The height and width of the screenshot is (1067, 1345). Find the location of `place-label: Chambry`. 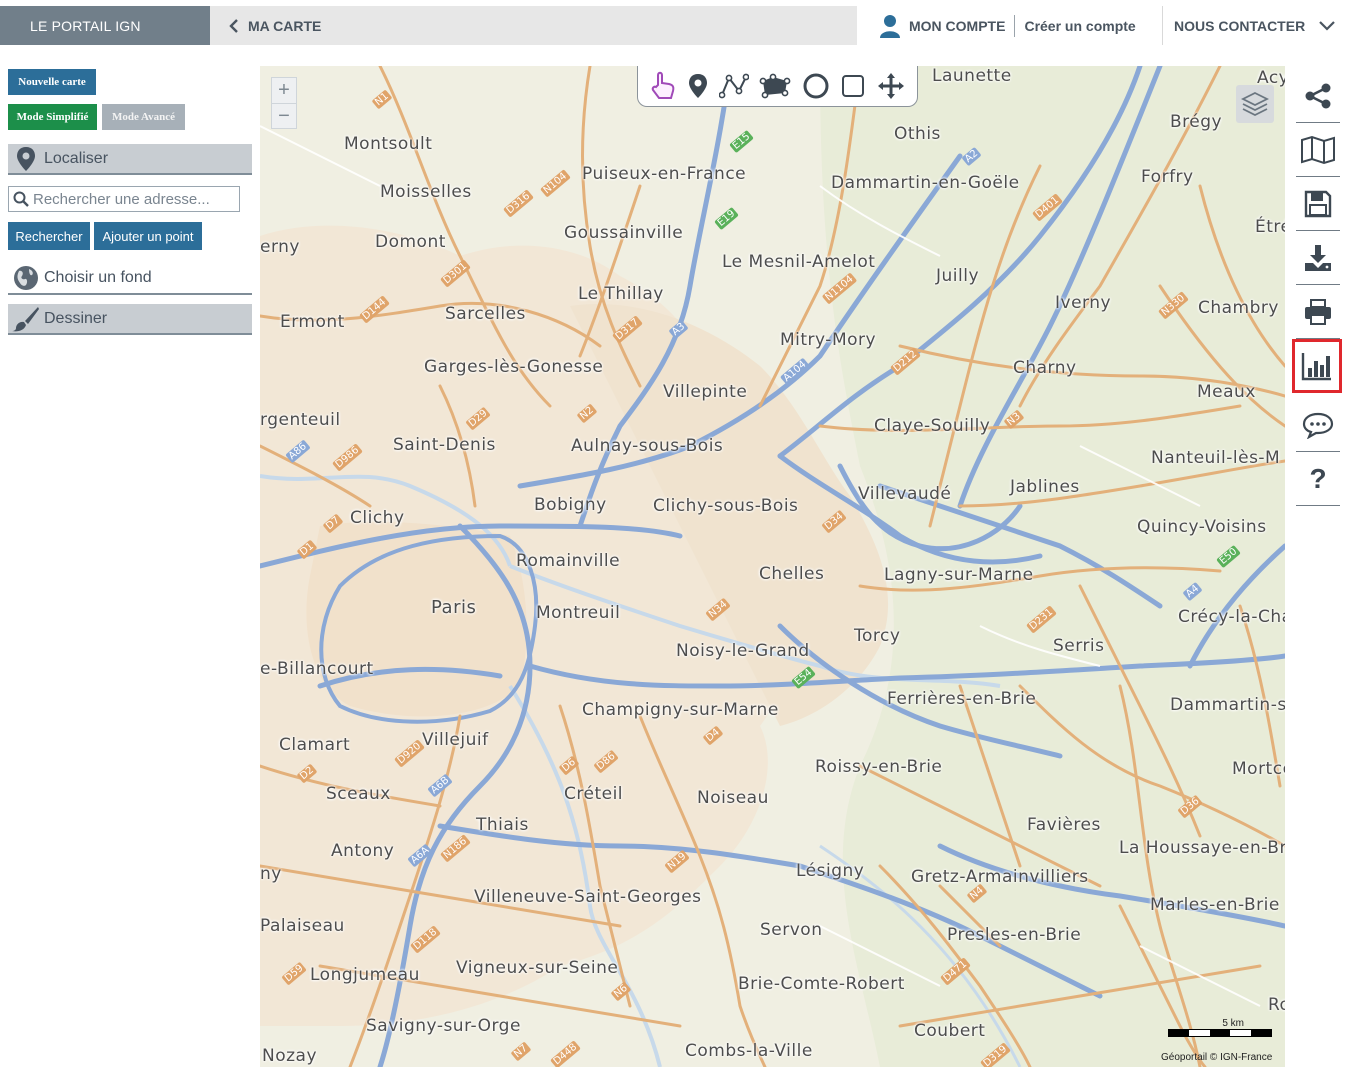

place-label: Chambry is located at coordinates (1238, 308).